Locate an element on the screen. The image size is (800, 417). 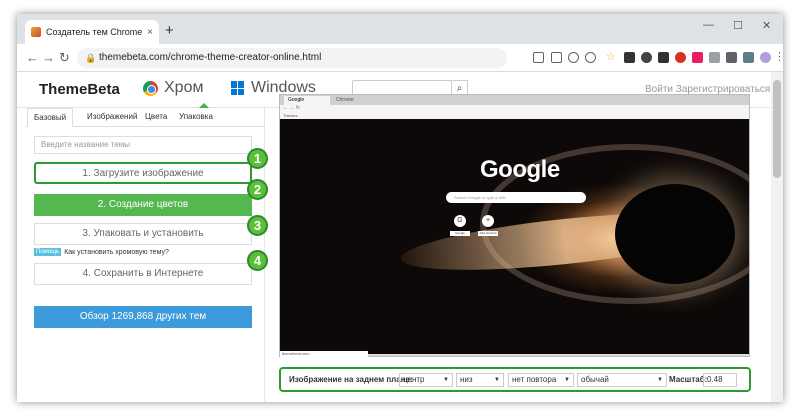
preview-search-box: Search Google or type a URL is located at coordinates (516, 197).